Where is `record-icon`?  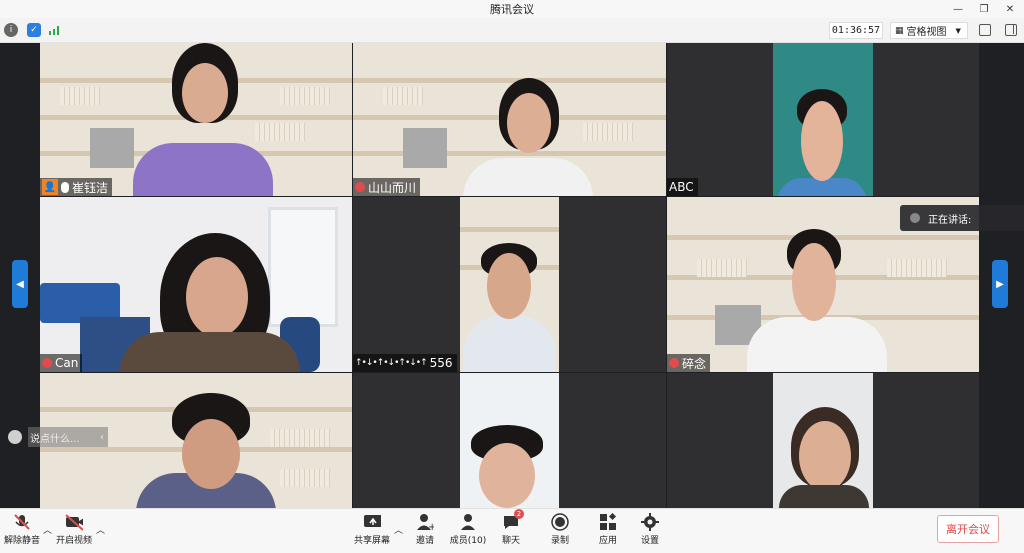
record-icon is located at coordinates (560, 522).